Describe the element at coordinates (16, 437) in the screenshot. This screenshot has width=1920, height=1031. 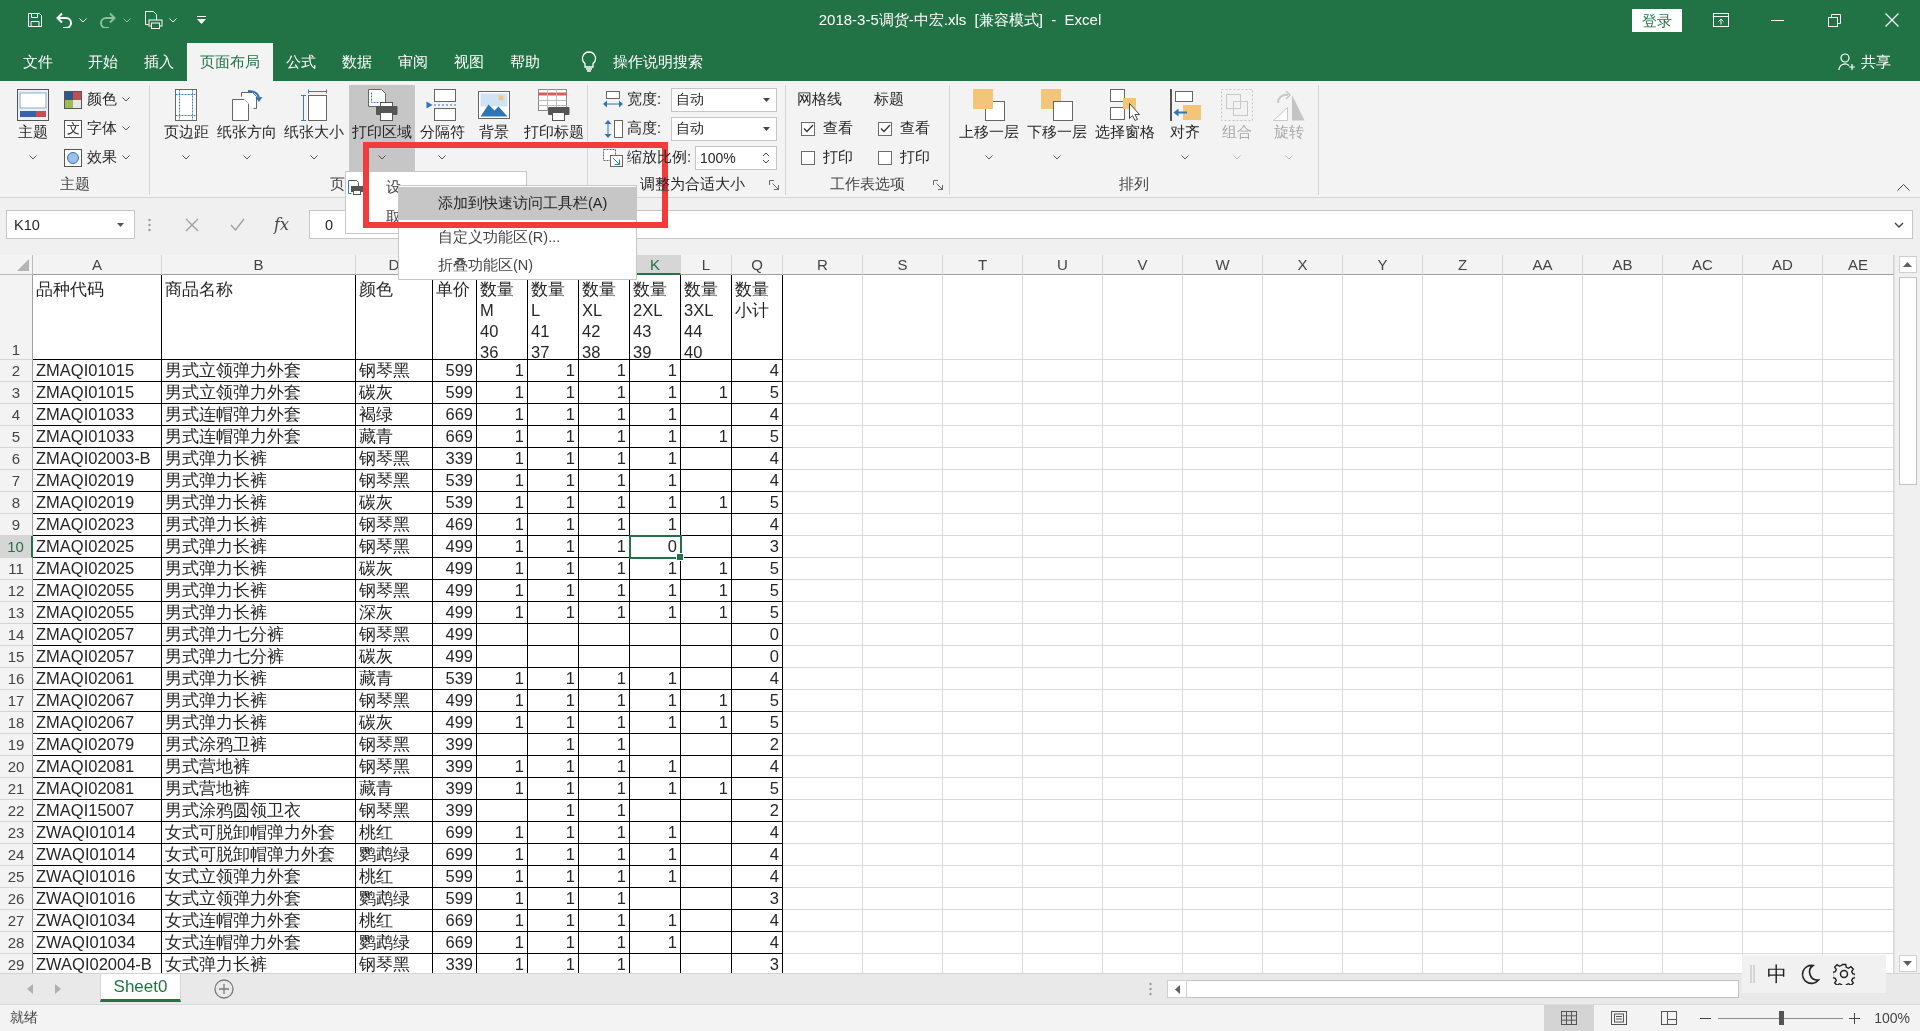
I see `row-header: 5` at that location.